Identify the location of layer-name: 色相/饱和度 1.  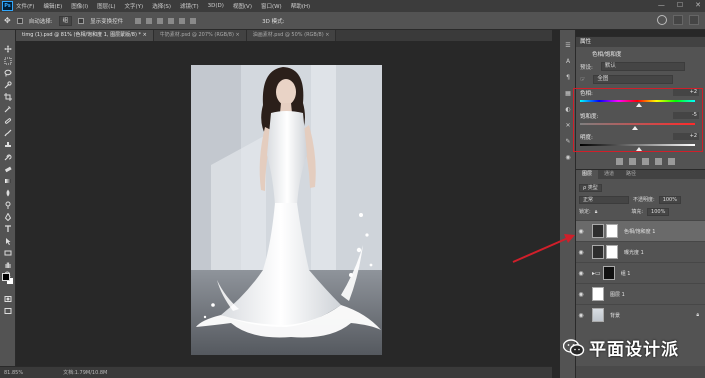
(639, 231).